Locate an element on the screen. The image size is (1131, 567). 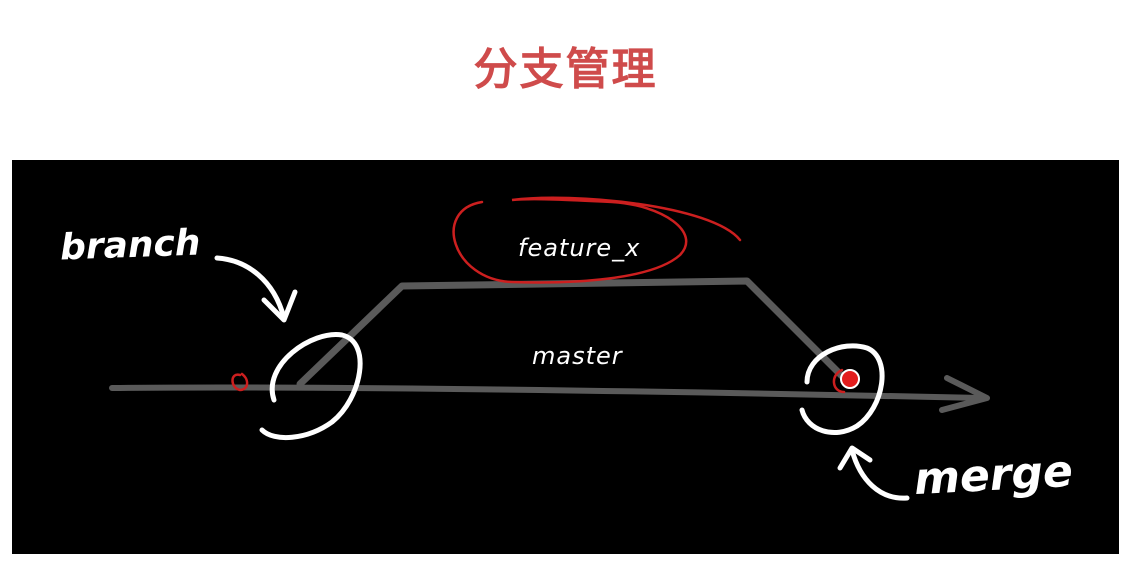
cursor-dot-icon is located at coordinates (850, 379).